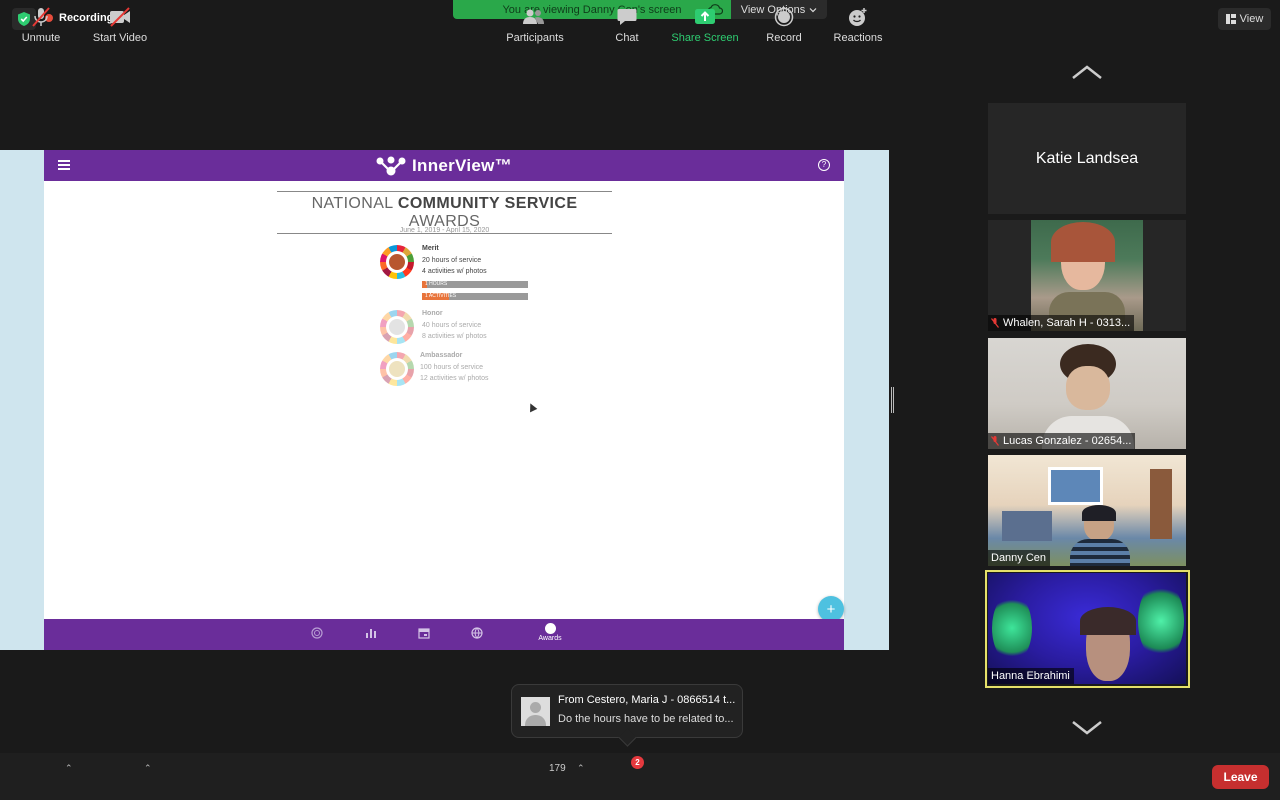 The height and width of the screenshot is (800, 1280). Describe the element at coordinates (824, 165) in the screenshot. I see `help-icon: ?` at that location.